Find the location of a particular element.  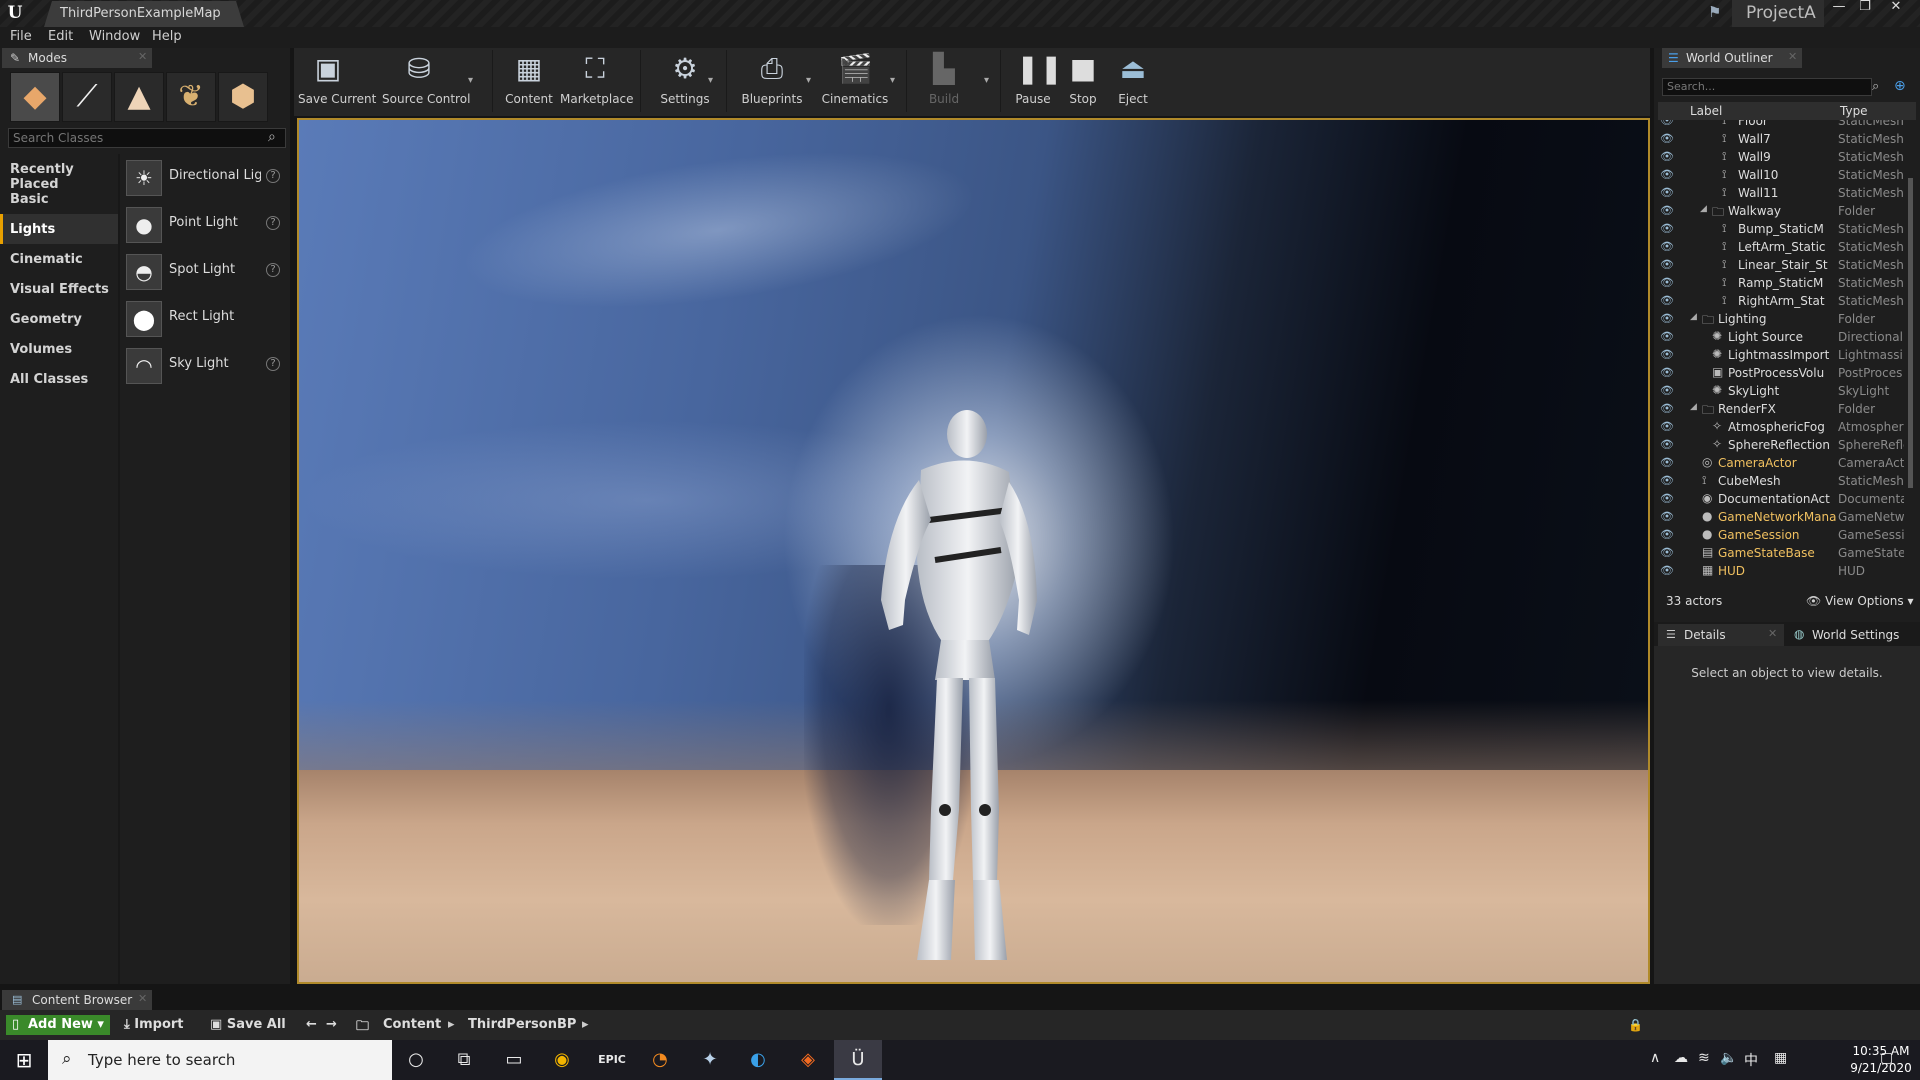

level-tab: ThirdPersonExampleMap is located at coordinates (144, 14).